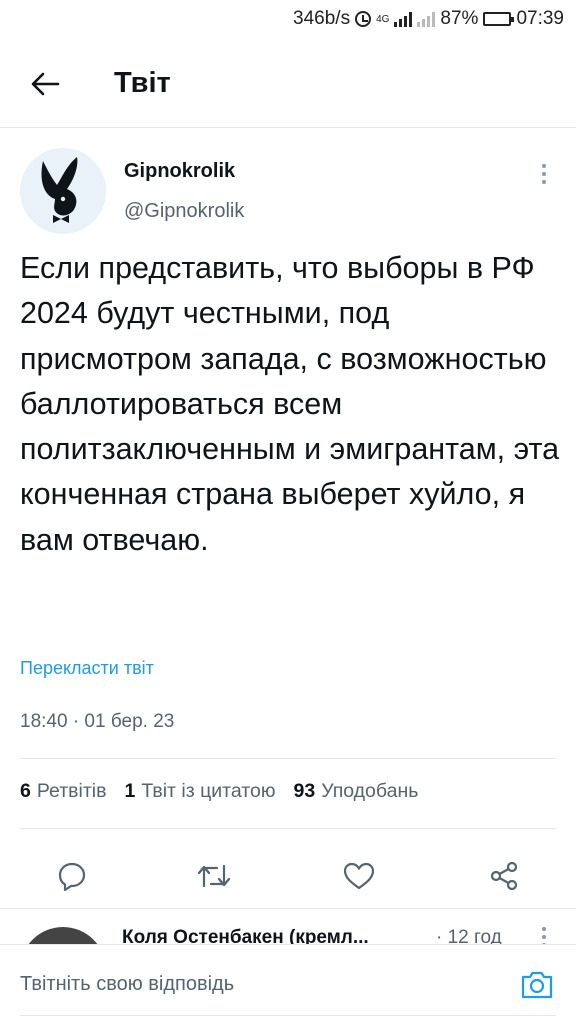  What do you see at coordinates (540, 18) in the screenshot?
I see `status-time: 07:39` at bounding box center [540, 18].